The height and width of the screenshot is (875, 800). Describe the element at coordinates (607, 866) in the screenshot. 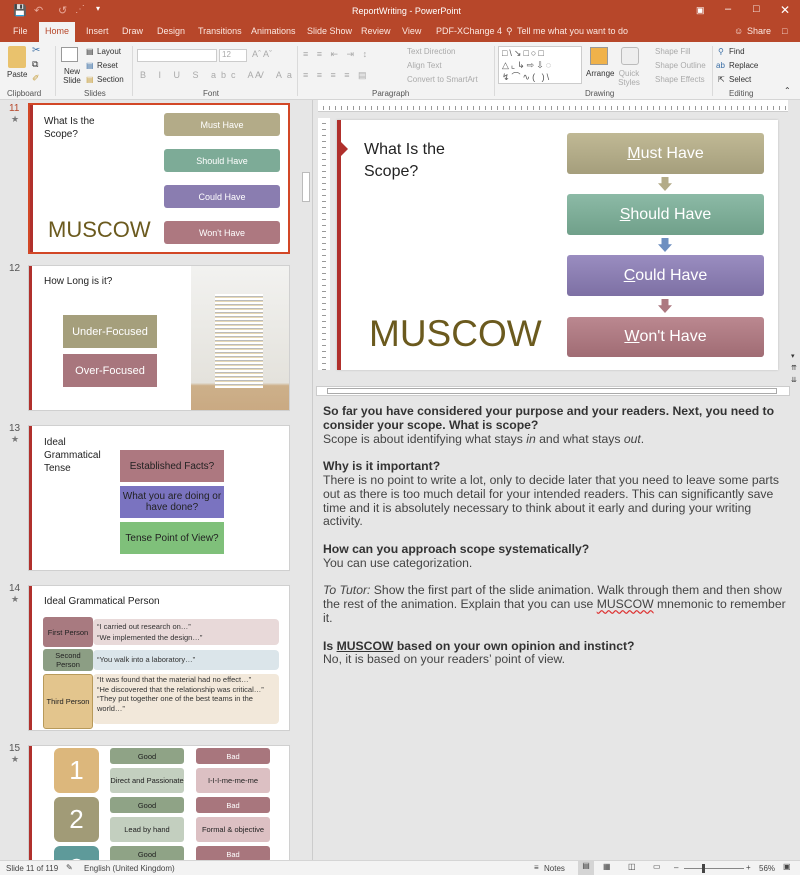

I see `slide-sorter-icon: ▦` at that location.